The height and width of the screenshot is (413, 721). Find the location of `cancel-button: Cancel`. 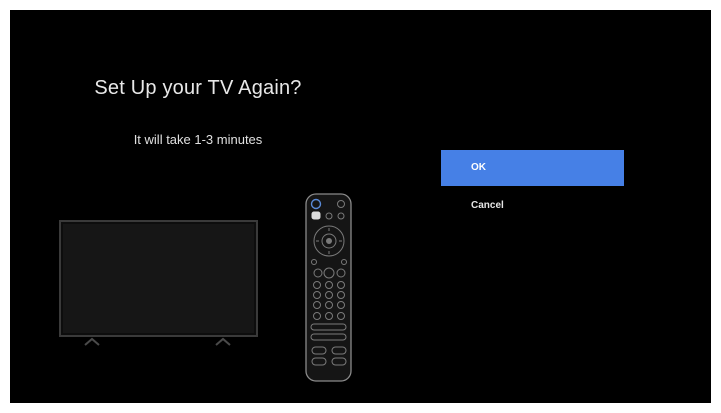

cancel-button: Cancel is located at coordinates (532, 206).